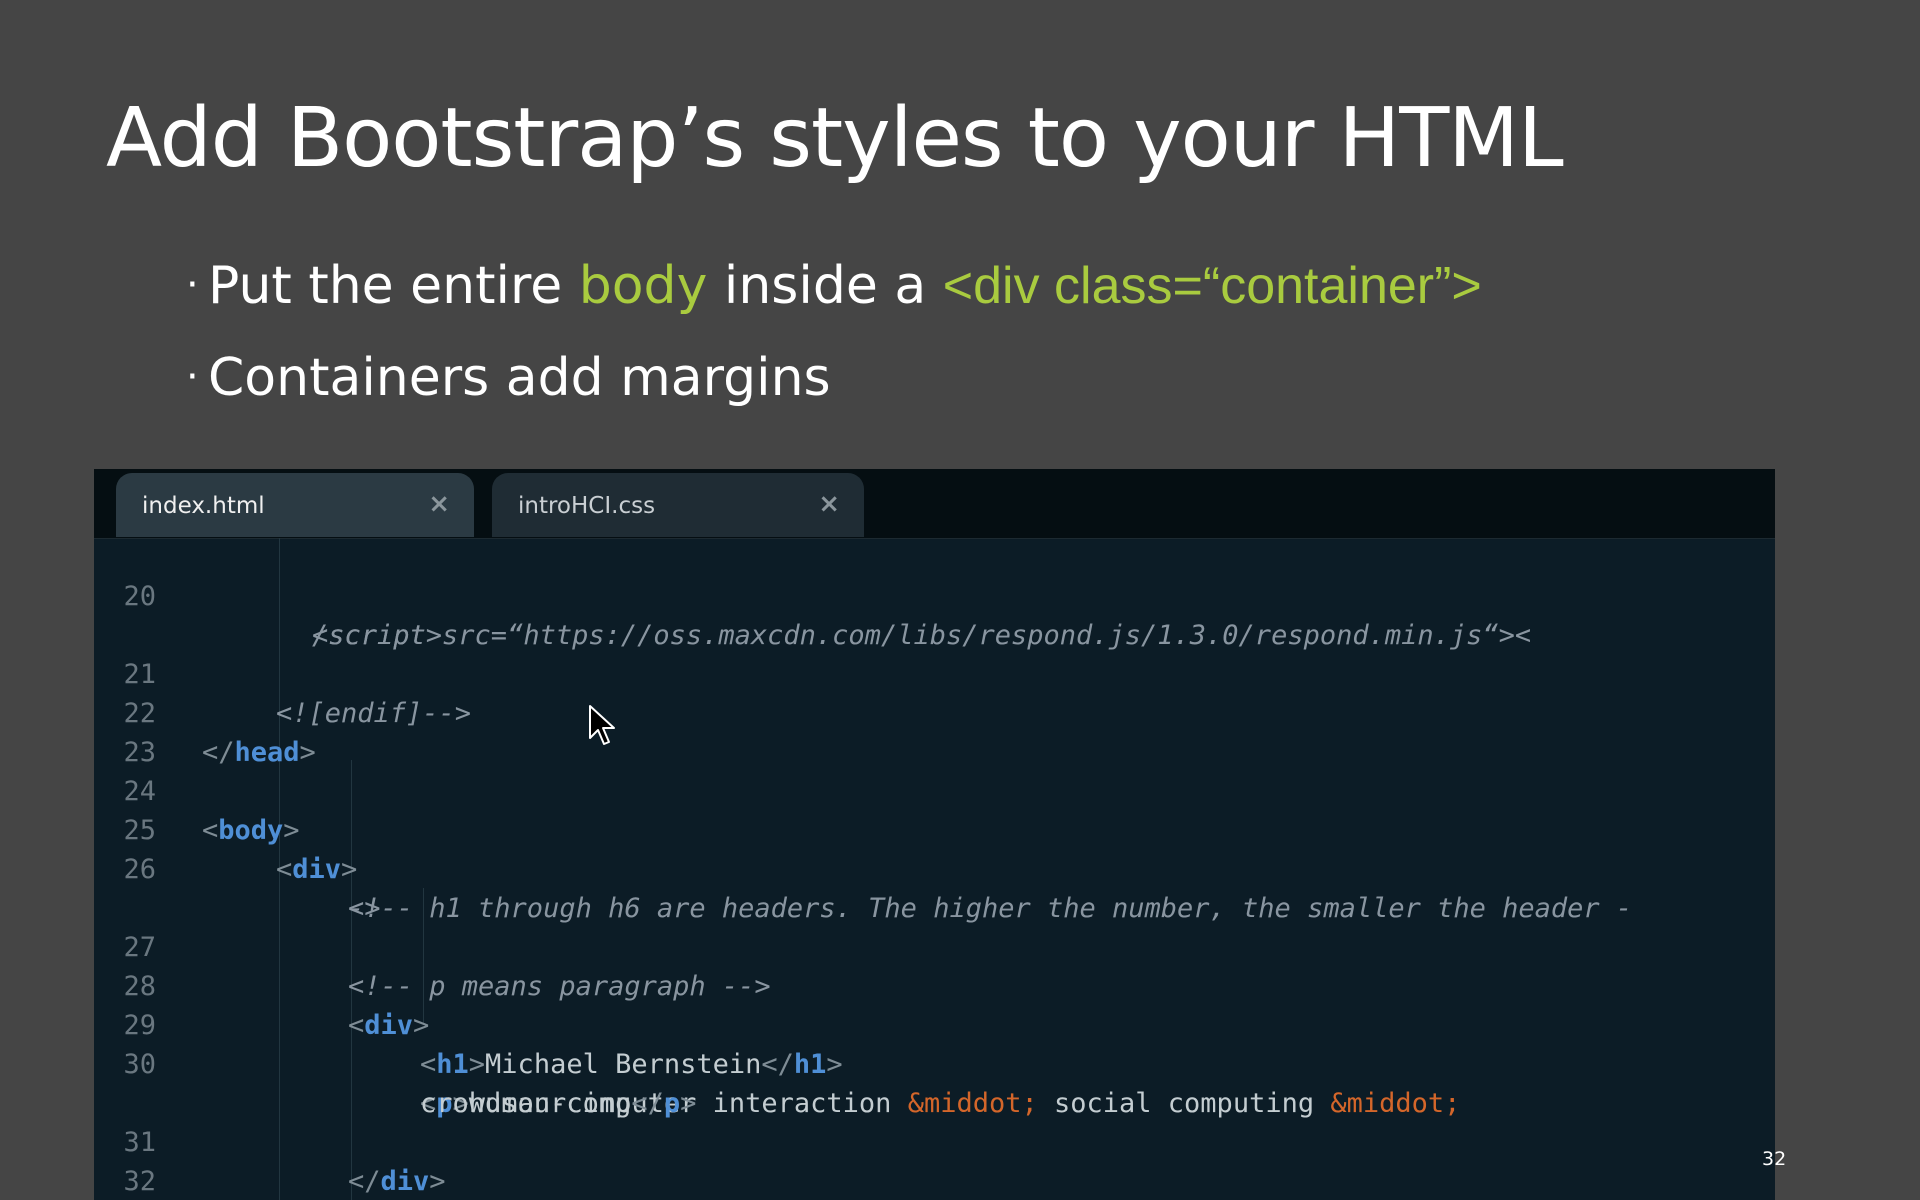 The width and height of the screenshot is (1920, 1200). I want to click on code-line: 25 <div>, so click(934, 828).